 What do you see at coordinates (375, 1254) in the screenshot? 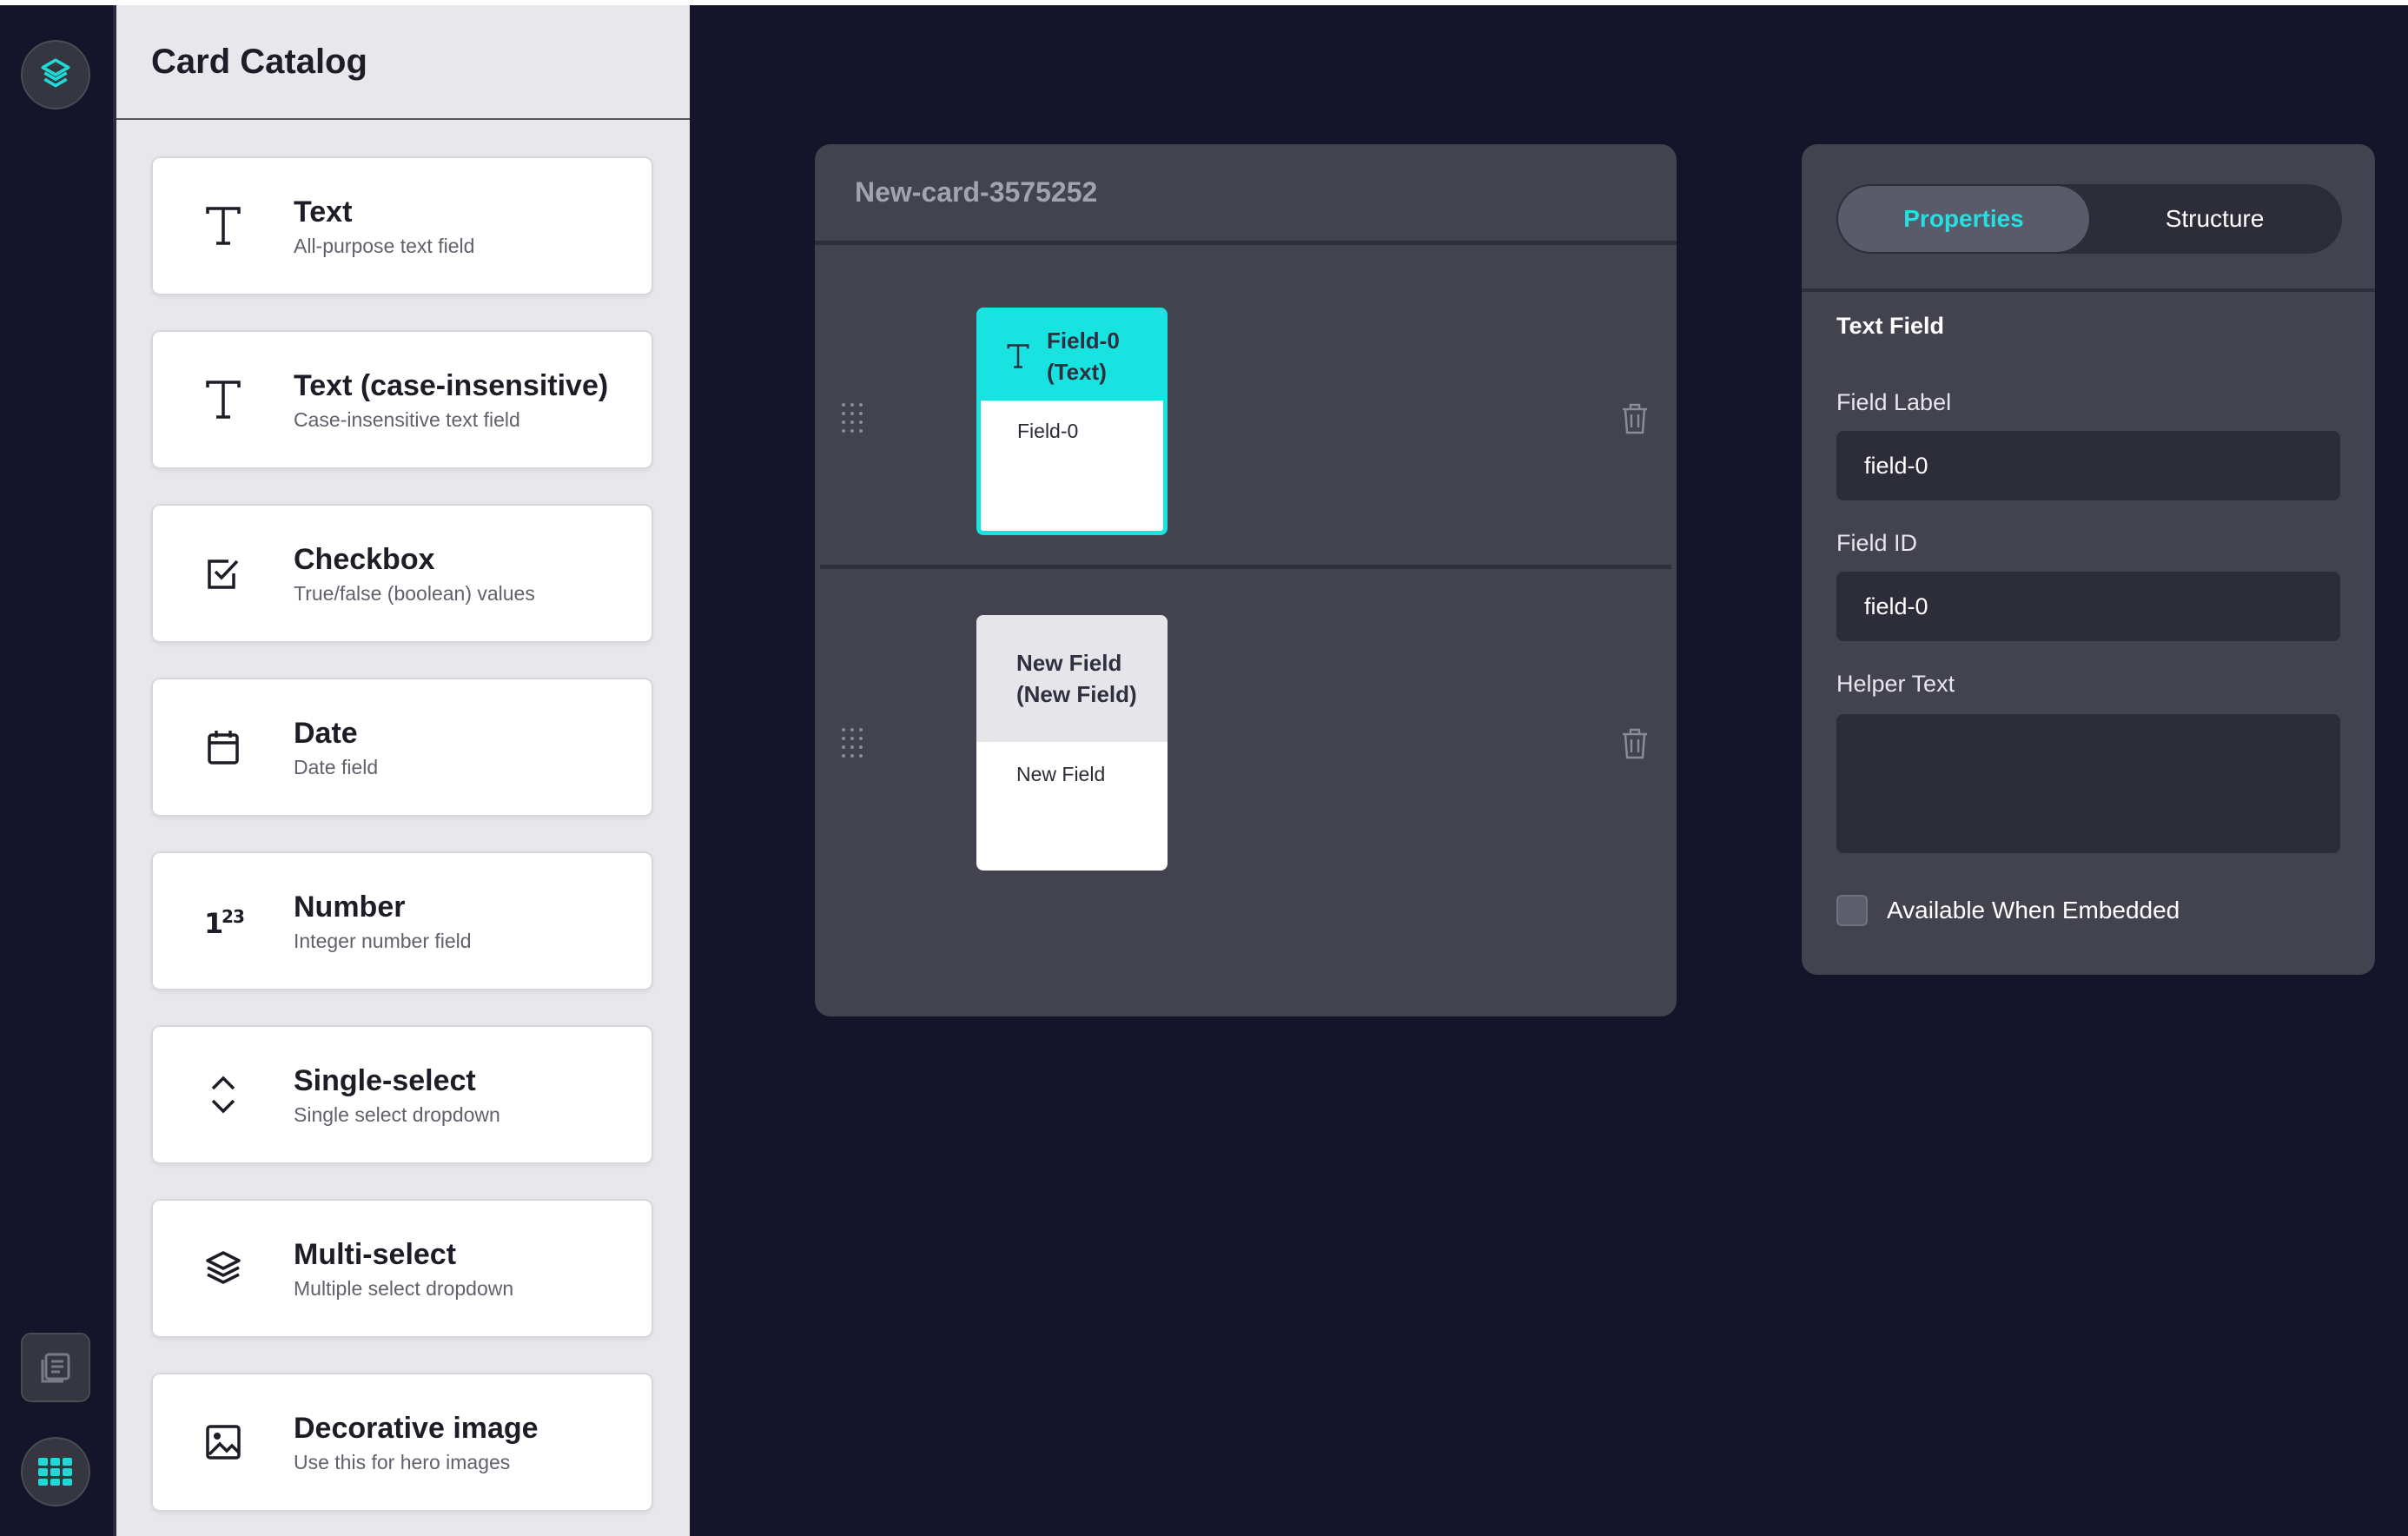
I see `catalog-item-name: Multi-select` at bounding box center [375, 1254].